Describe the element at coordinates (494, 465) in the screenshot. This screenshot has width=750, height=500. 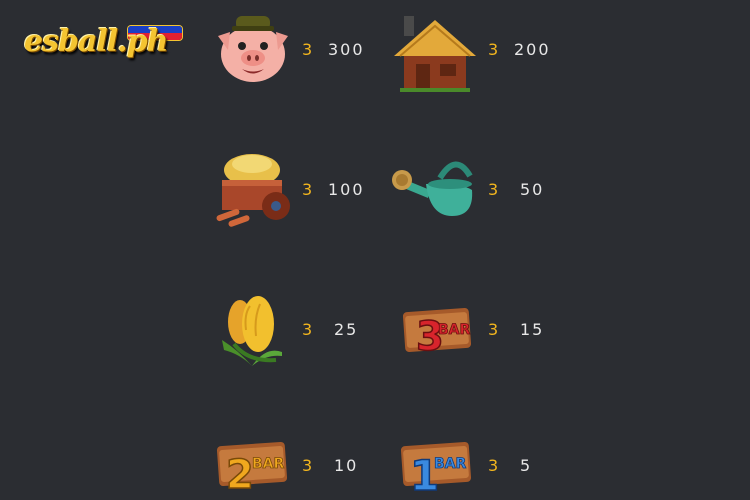
I see `1bar-count: 3` at that location.